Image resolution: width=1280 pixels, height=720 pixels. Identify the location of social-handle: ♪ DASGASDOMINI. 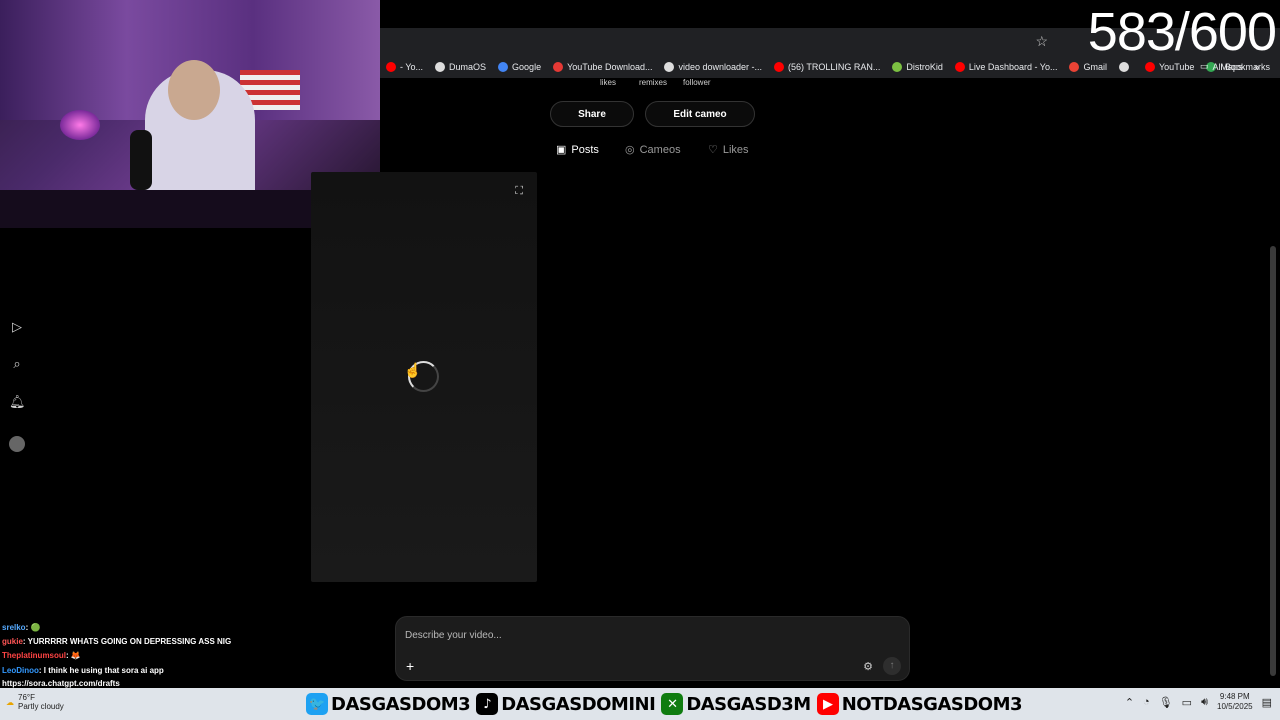
(566, 704).